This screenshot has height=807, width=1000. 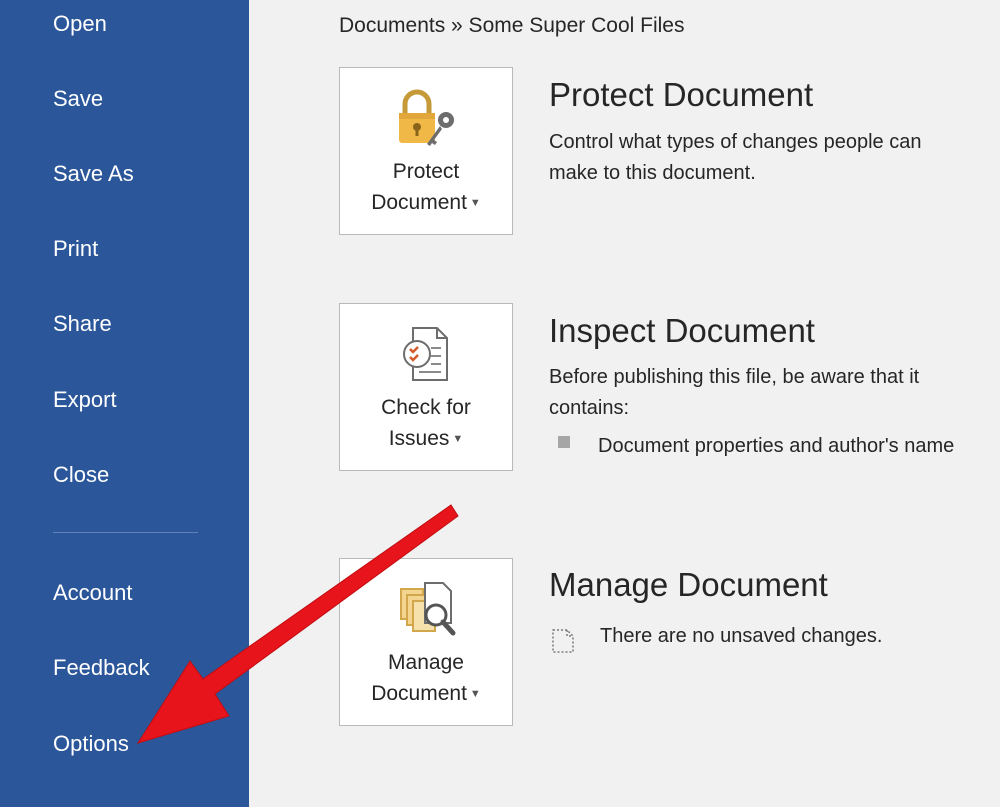 What do you see at coordinates (85, 400) in the screenshot?
I see `nav-export: Export` at bounding box center [85, 400].